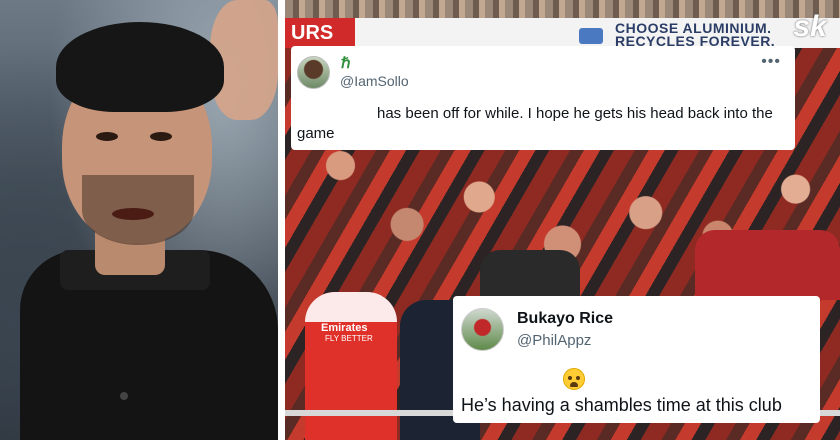 The image size is (840, 440). I want to click on more-options-icon: •••, so click(771, 62).